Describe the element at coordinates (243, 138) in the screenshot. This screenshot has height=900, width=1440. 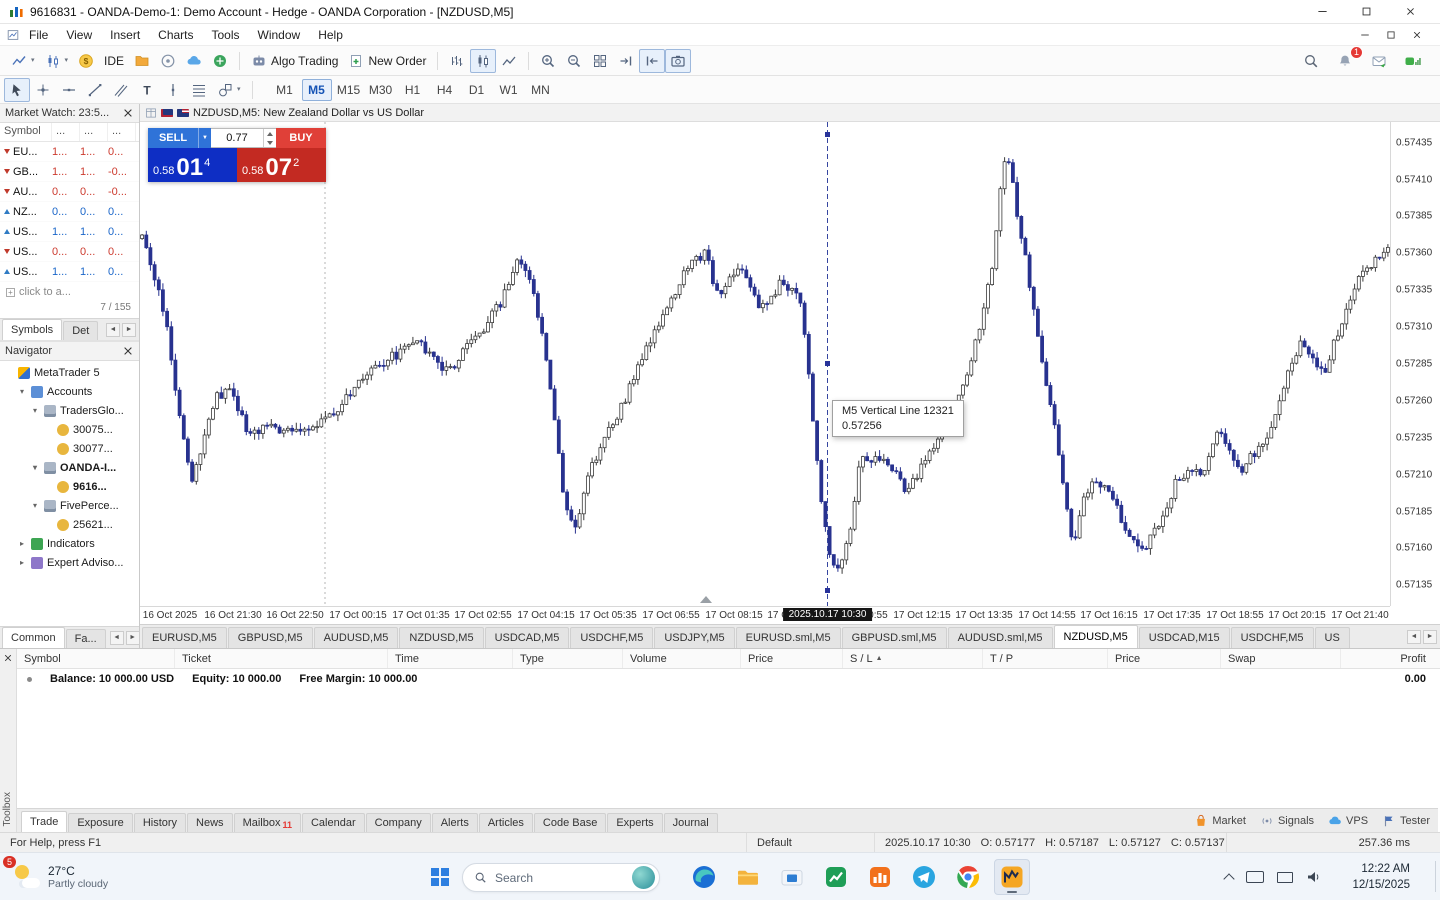
I see `volume-field: 0.77` at that location.